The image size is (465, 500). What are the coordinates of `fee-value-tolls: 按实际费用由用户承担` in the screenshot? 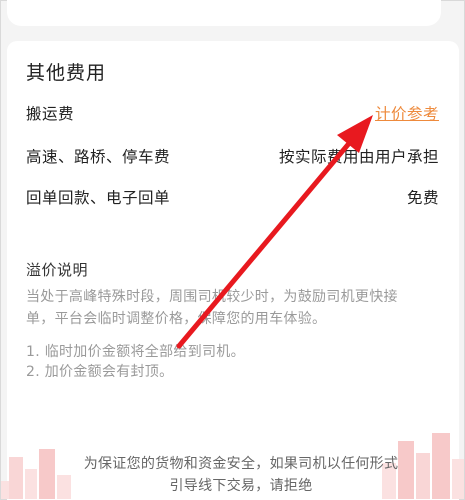 It's located at (358, 157).